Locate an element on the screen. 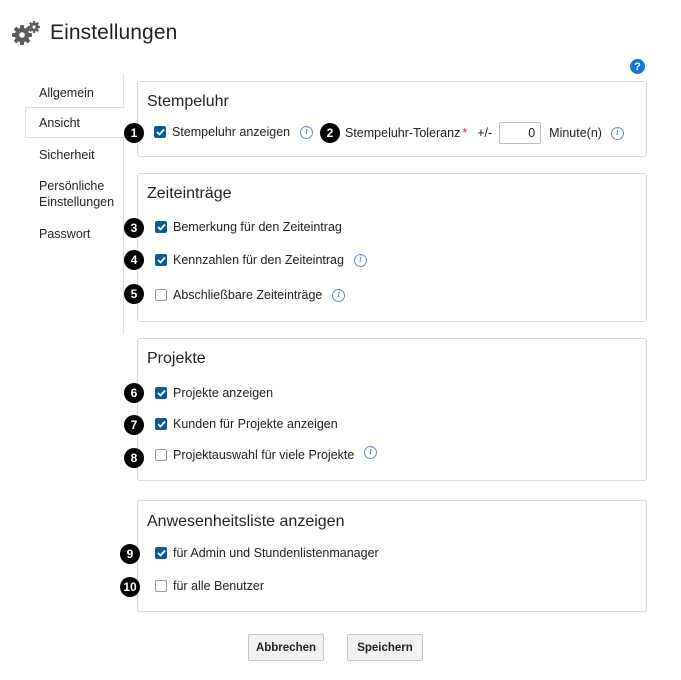  kunden-checkbox is located at coordinates (161, 424).